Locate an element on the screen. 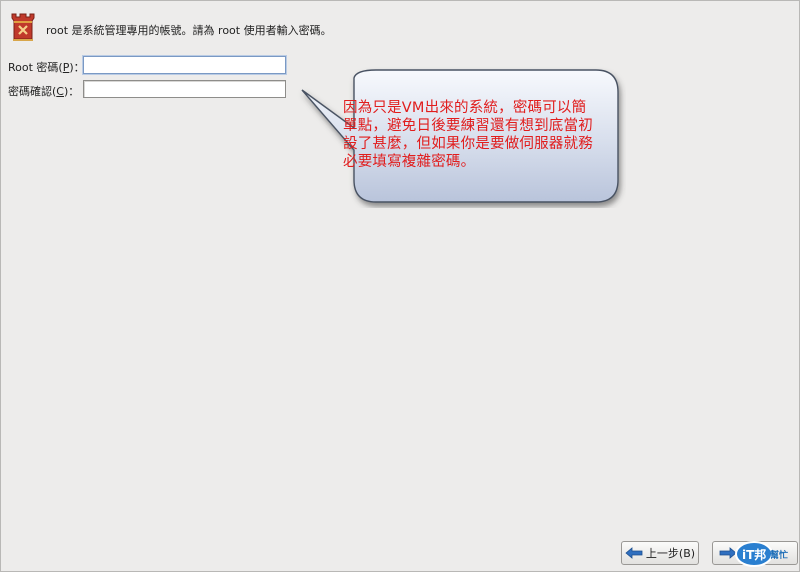 The height and width of the screenshot is (572, 800). confirm-password-label: 密碼確認(C)： is located at coordinates (44, 91).